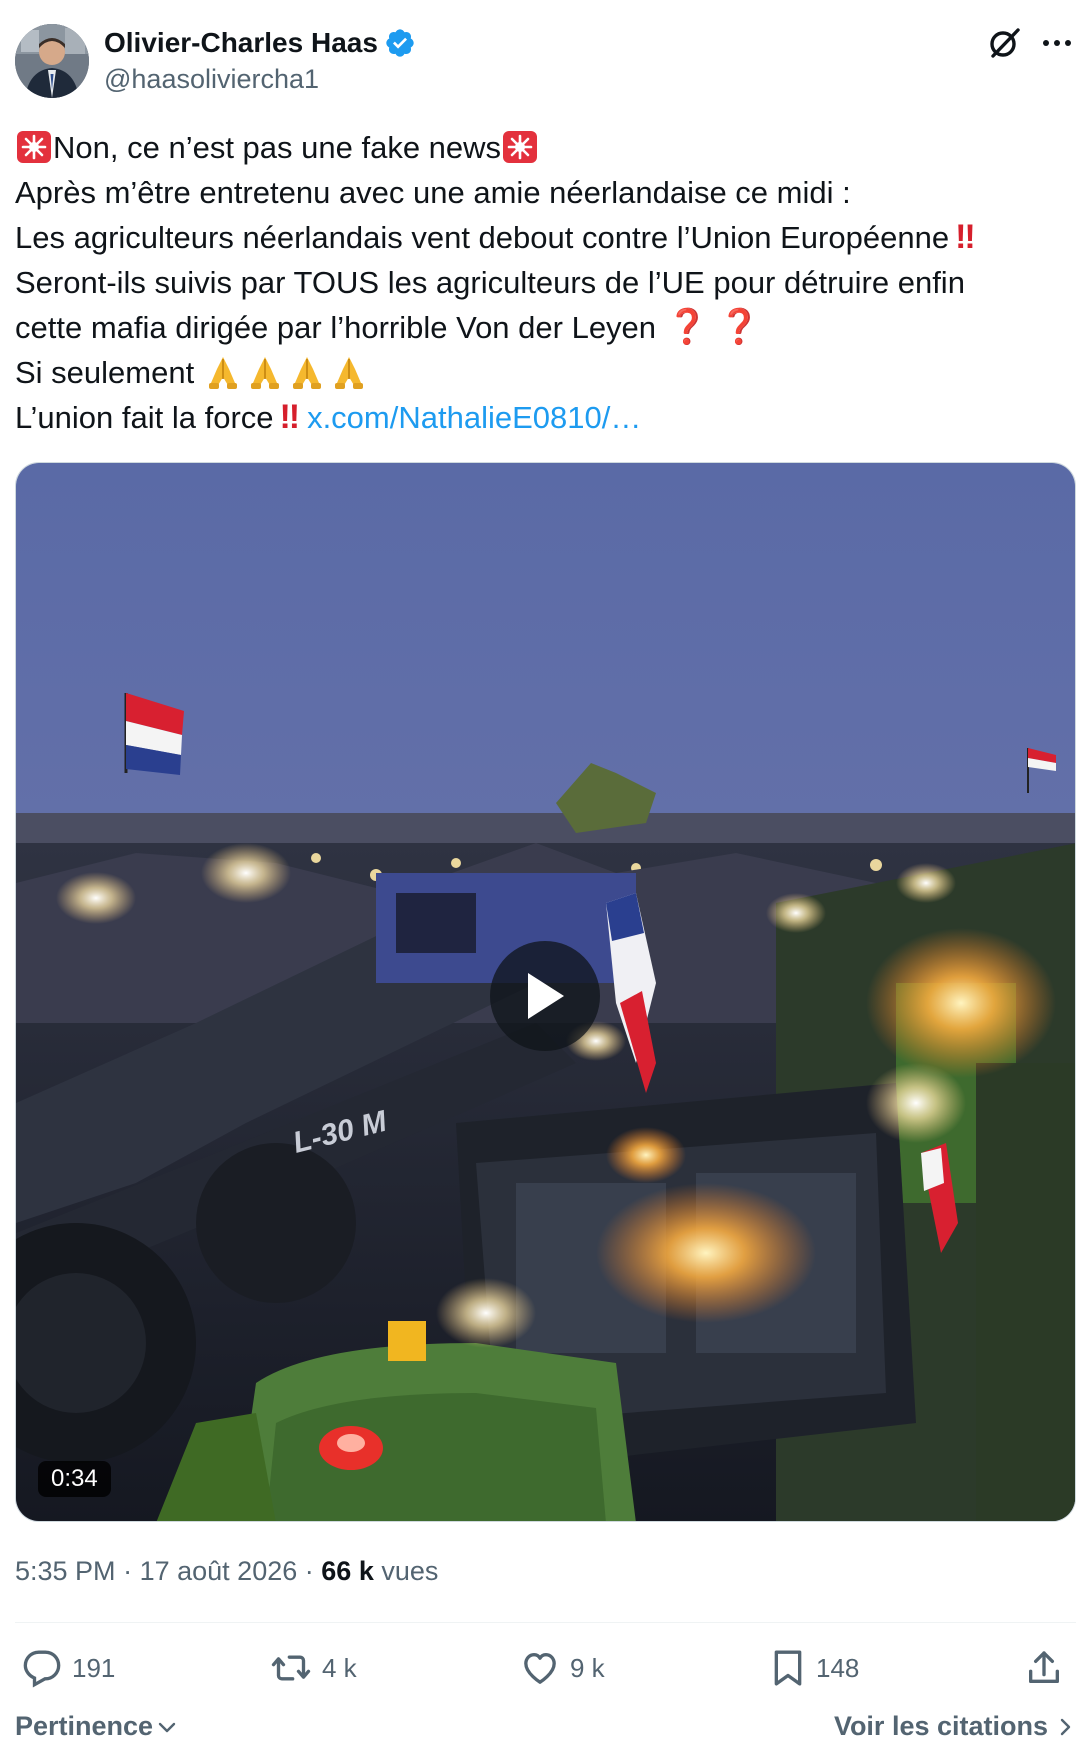 The width and height of the screenshot is (1091, 1764). I want to click on play-button, so click(545, 996).